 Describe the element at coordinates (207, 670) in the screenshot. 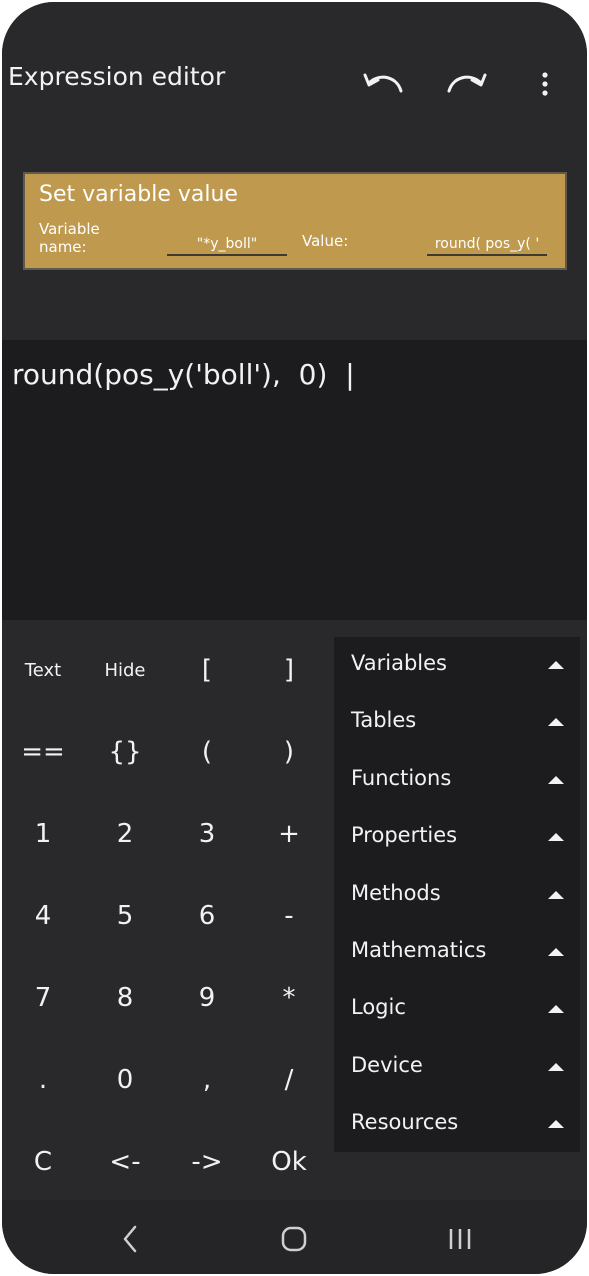

I see `key-0-2: [` at that location.